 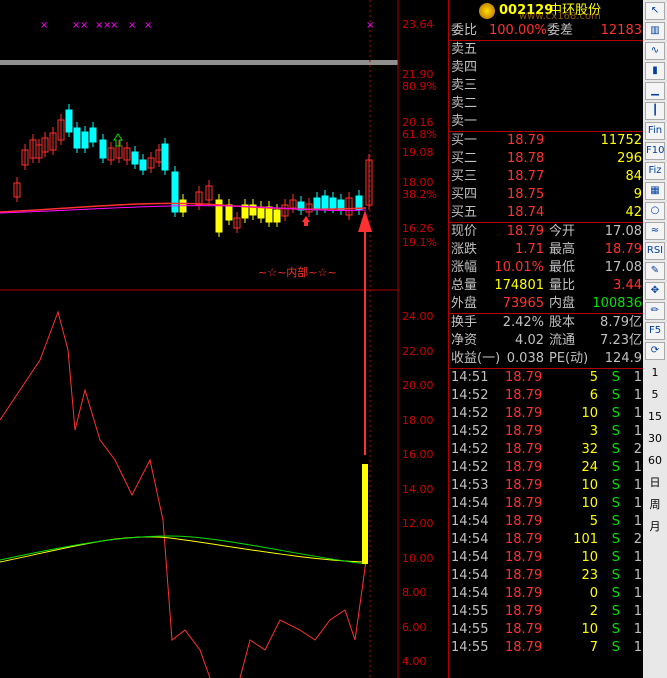 What do you see at coordinates (546, 396) in the screenshot?
I see `tick-row: 14:52 18.79 6 S 1` at bounding box center [546, 396].